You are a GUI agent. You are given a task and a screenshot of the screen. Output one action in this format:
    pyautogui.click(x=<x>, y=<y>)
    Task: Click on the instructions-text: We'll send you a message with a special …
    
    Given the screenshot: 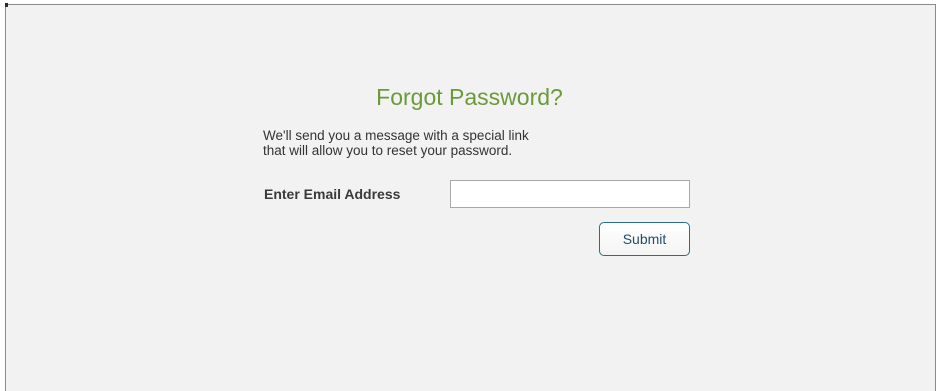 What is the action you would take?
    pyautogui.click(x=473, y=143)
    